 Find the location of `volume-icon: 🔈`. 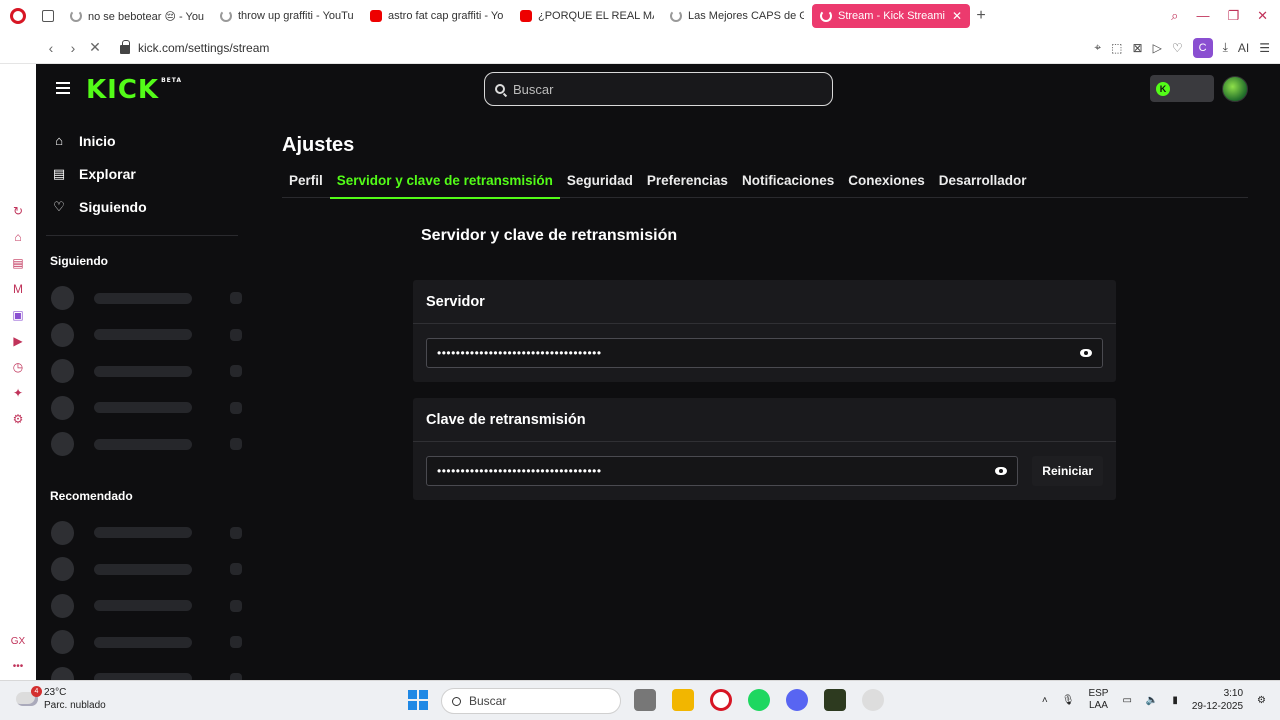

volume-icon: 🔈 is located at coordinates (1152, 700).